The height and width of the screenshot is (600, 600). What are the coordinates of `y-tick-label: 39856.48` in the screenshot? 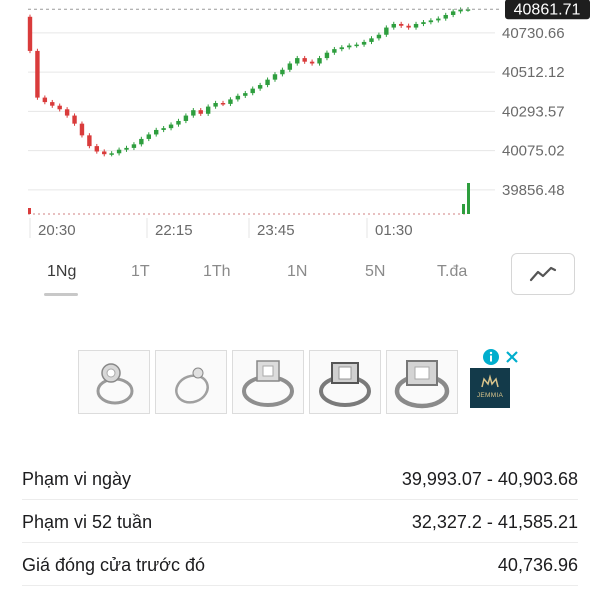 It's located at (533, 190).